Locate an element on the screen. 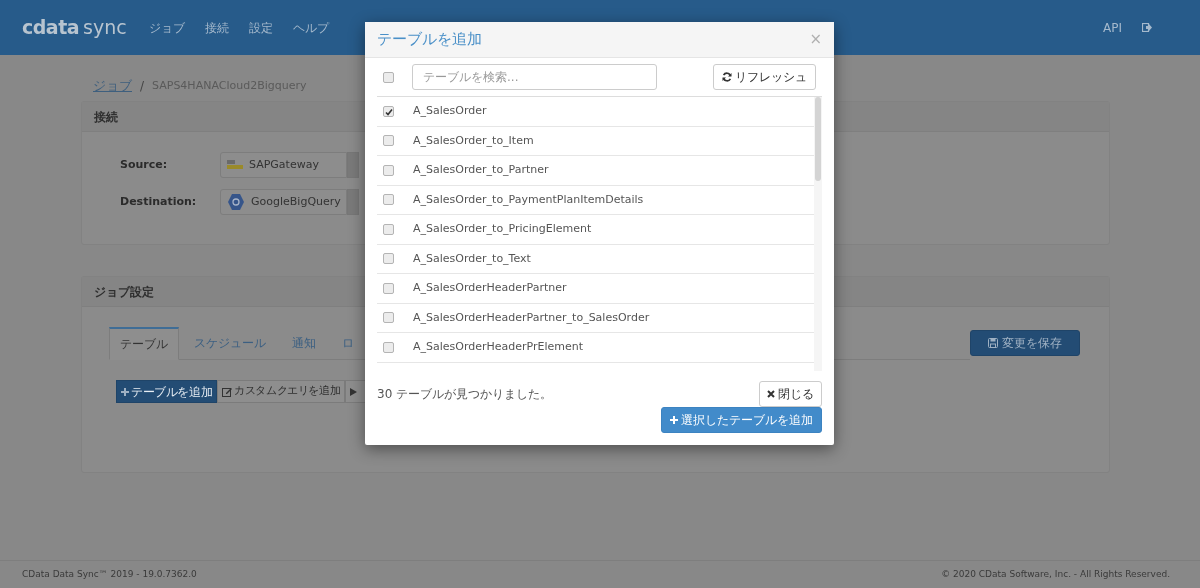 The height and width of the screenshot is (588, 1200). table-name: A_SalesOrder_to_Partner is located at coordinates (481, 170).